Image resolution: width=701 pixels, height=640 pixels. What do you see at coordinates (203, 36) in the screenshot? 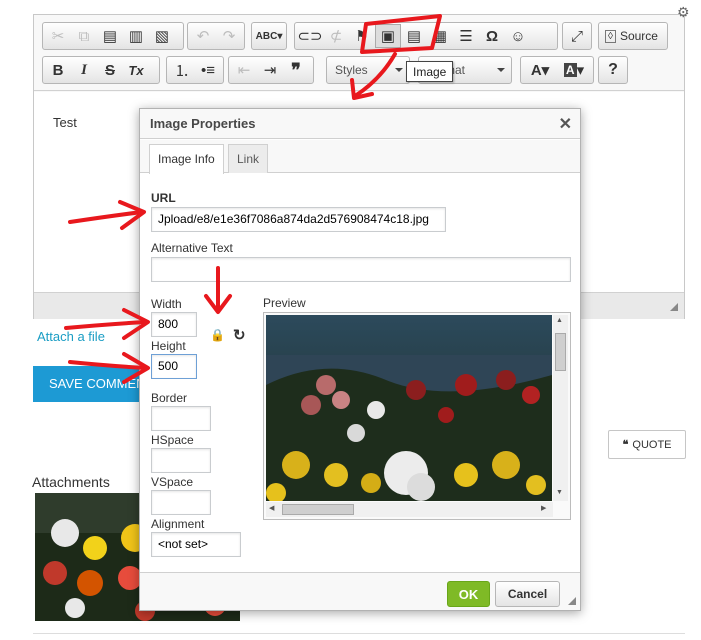
I see `undo-icon: ↶` at bounding box center [203, 36].